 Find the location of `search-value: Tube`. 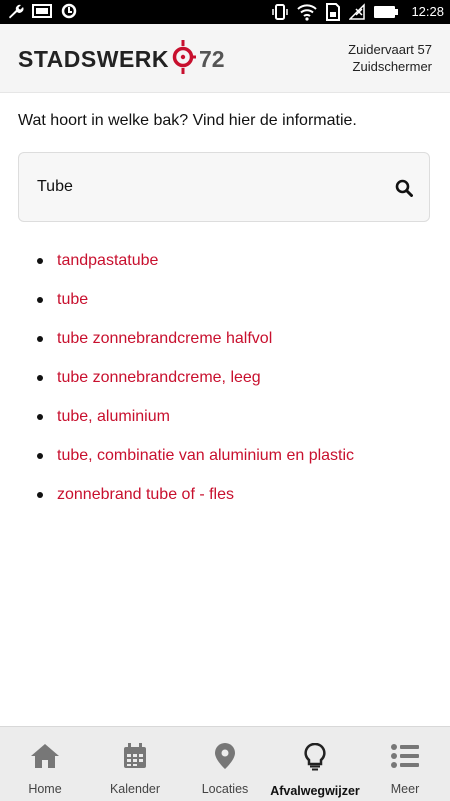

search-value: Tube is located at coordinates (55, 187).